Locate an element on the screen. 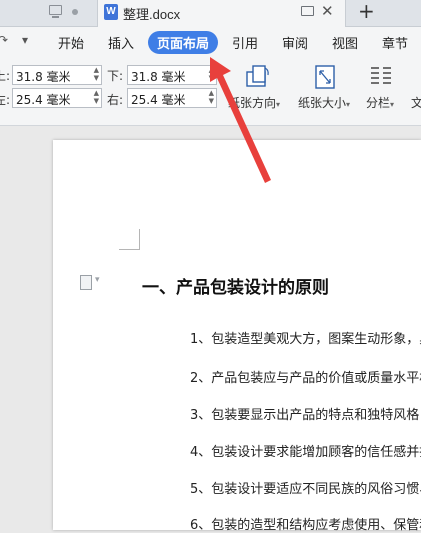  top-margin-label: 上: is located at coordinates (5, 76).